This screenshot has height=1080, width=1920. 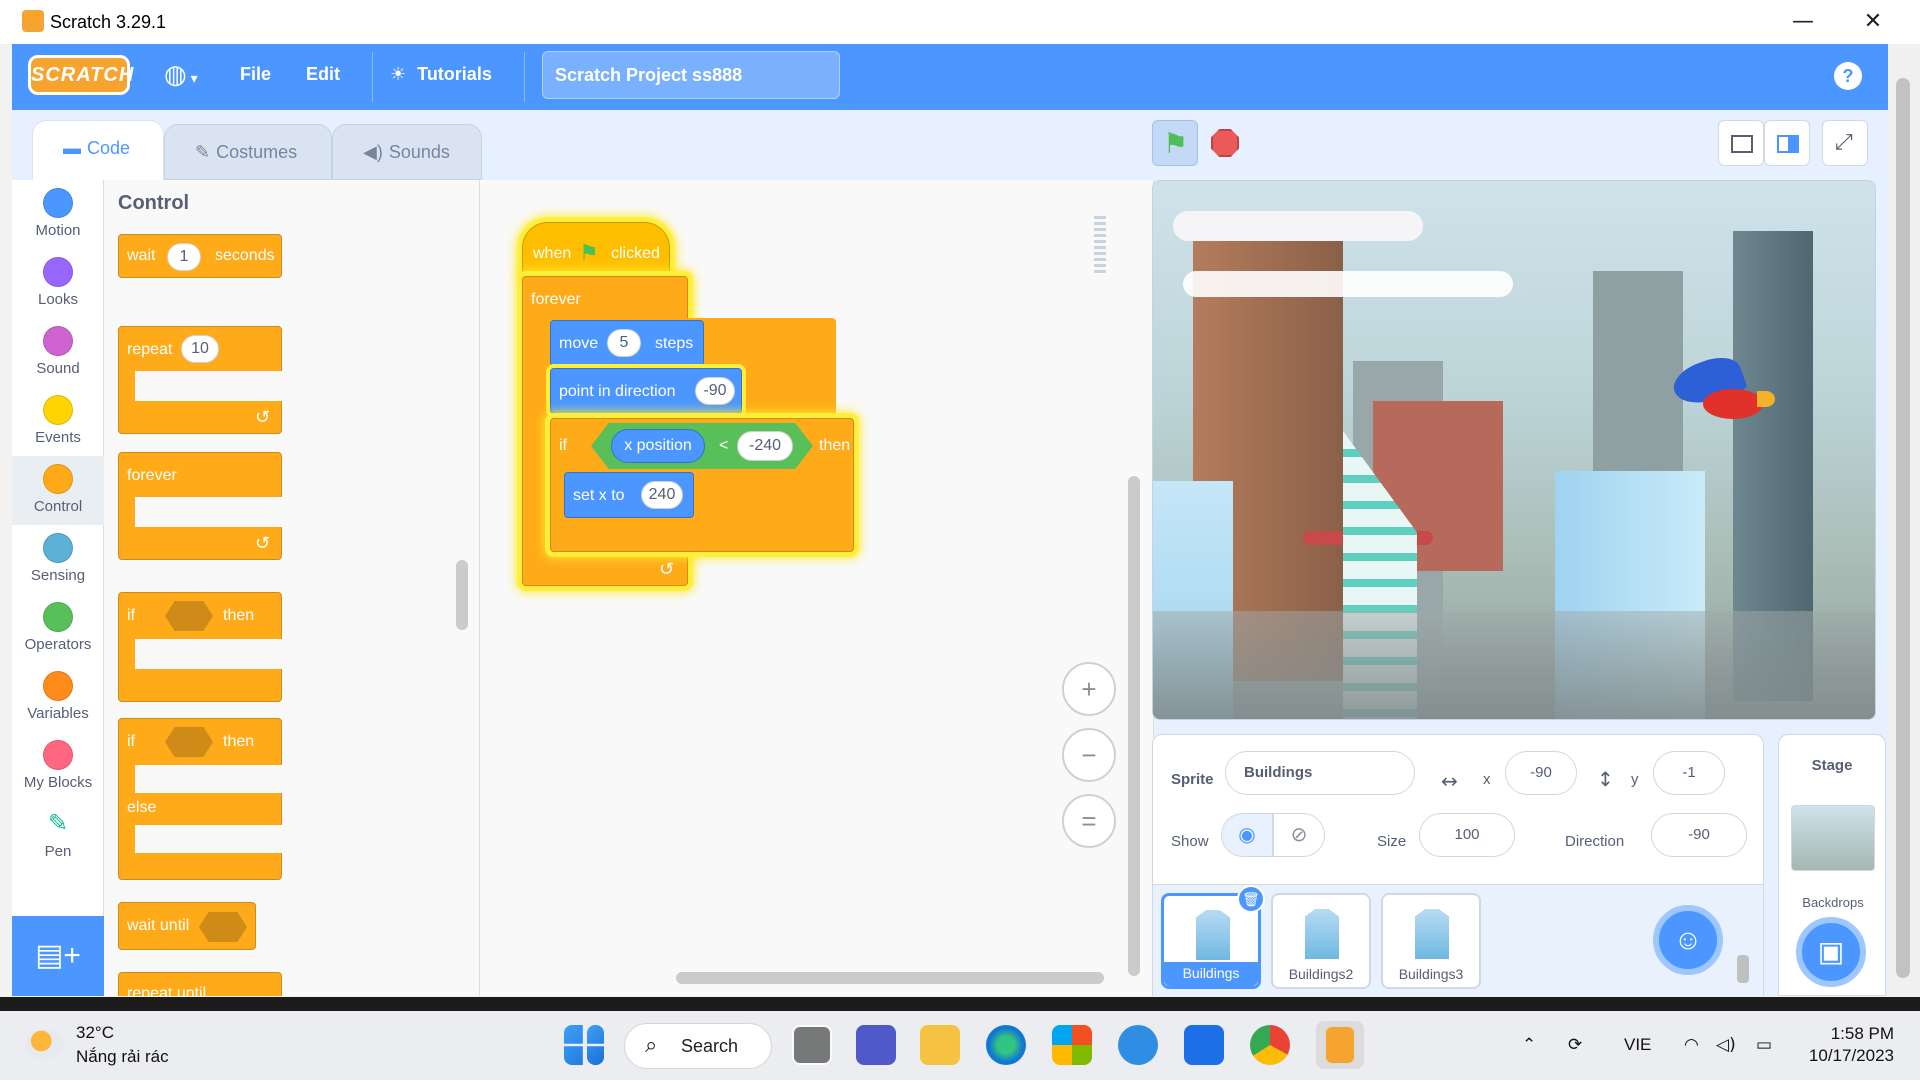 What do you see at coordinates (1340, 1045) in the screenshot?
I see `scratch-taskbar-active` at bounding box center [1340, 1045].